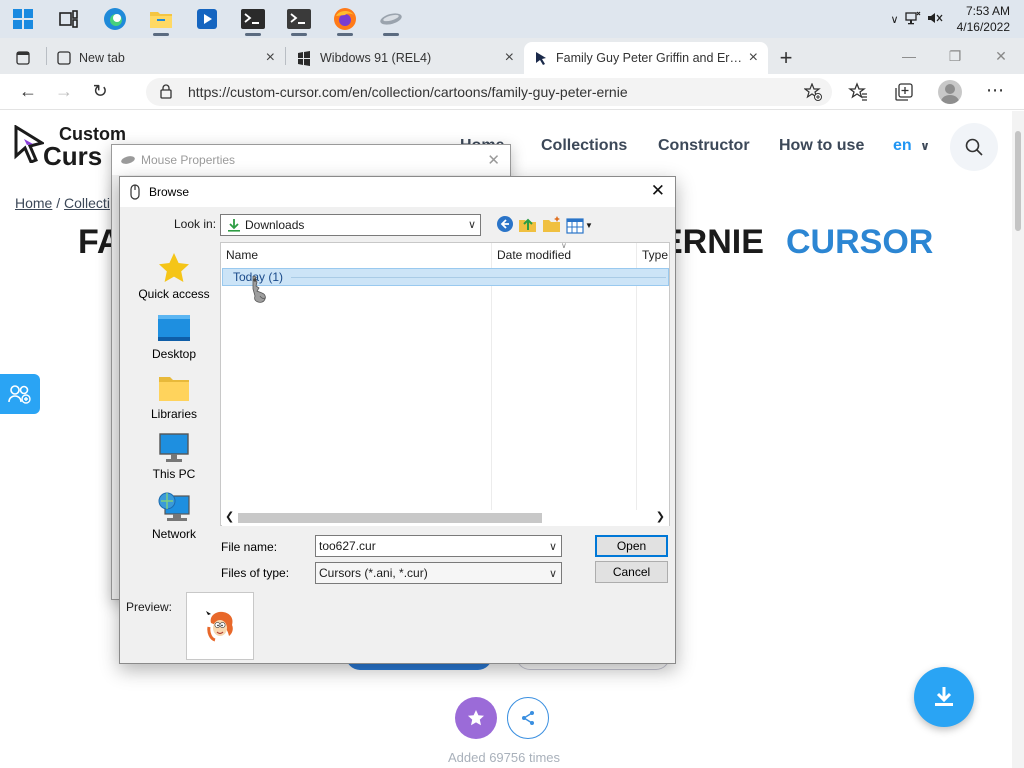 This screenshot has height=768, width=1024. What do you see at coordinates (207, 19) in the screenshot?
I see `media-player-icon` at bounding box center [207, 19].